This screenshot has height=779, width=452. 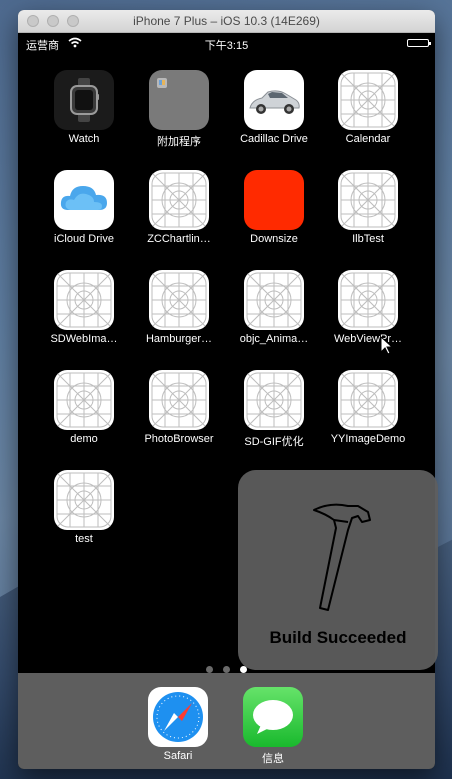 I want to click on app-label: IlbTest, so click(x=368, y=239).